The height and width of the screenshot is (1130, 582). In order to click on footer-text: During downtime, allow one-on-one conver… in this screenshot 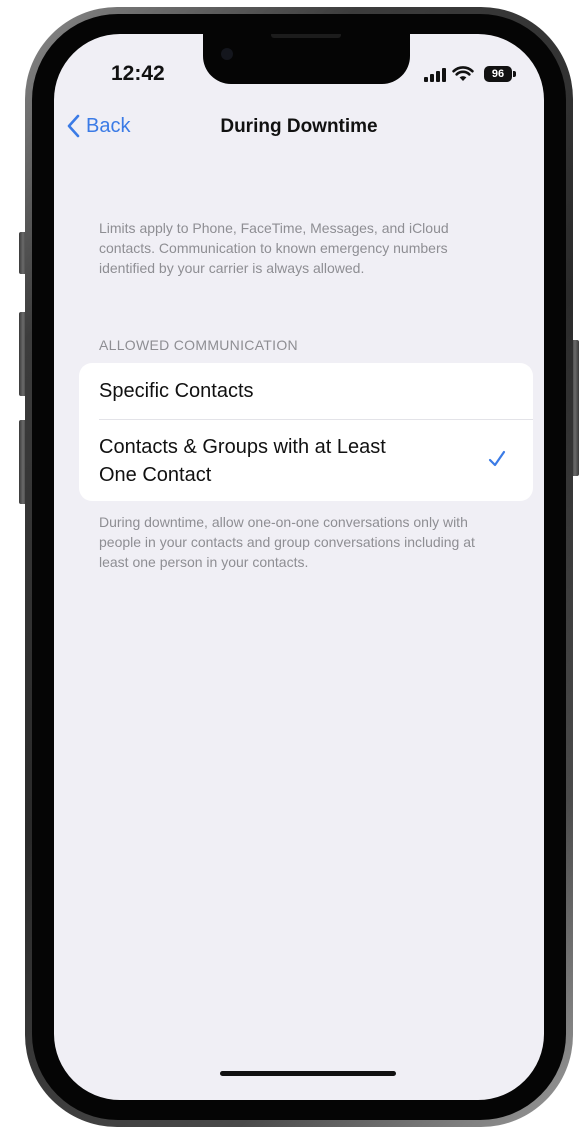, I will do `click(287, 542)`.